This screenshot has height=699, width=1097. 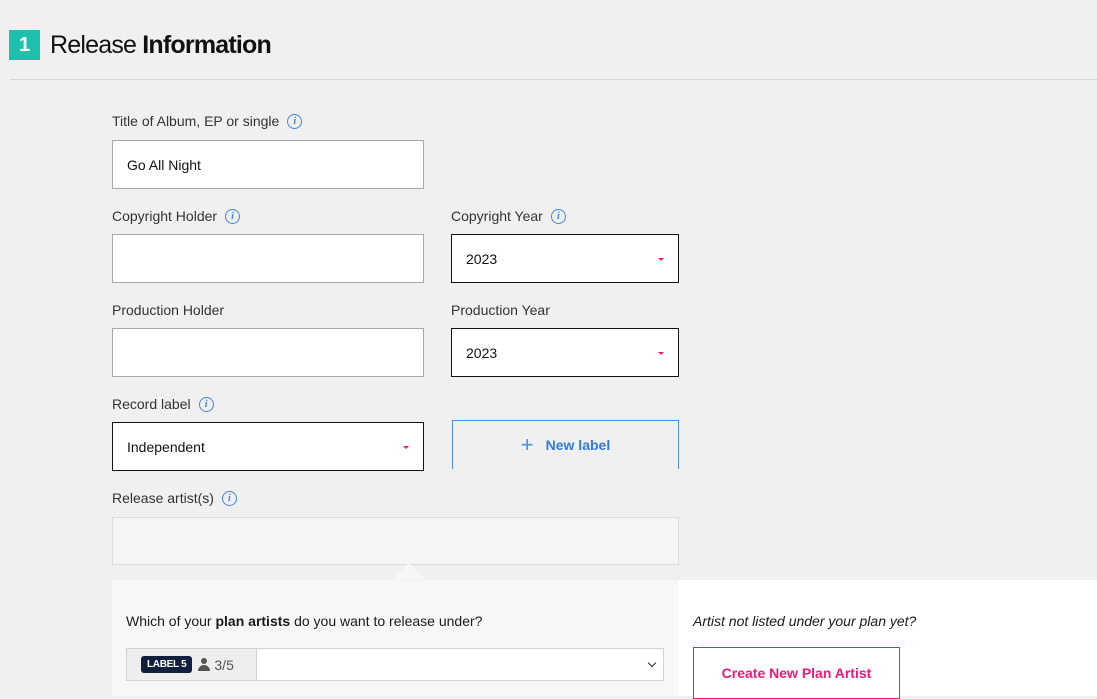 What do you see at coordinates (268, 258) in the screenshot?
I see `copyright-holder-input` at bounding box center [268, 258].